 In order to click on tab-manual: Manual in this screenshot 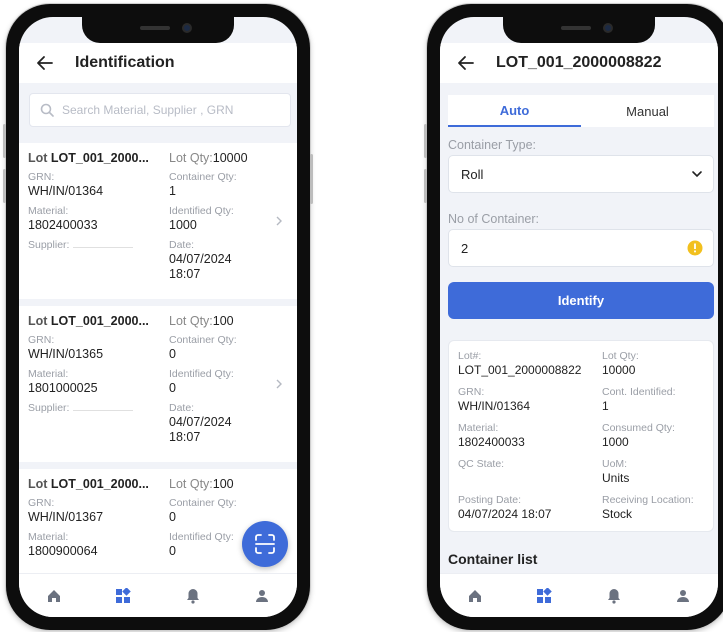, I will do `click(647, 111)`.